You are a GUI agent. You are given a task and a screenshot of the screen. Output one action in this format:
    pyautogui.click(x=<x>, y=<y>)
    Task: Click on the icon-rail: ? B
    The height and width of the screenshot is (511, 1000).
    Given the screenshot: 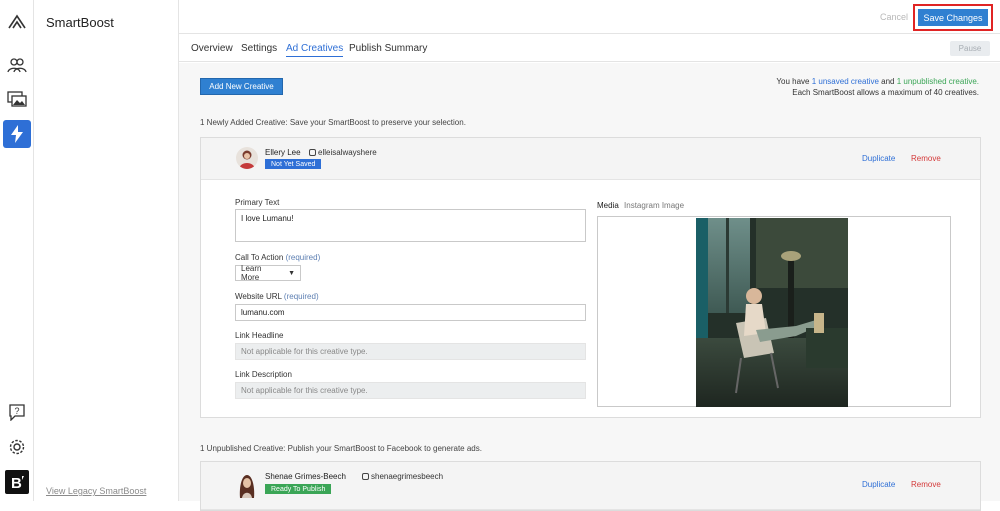 What is the action you would take?
    pyautogui.click(x=17, y=250)
    